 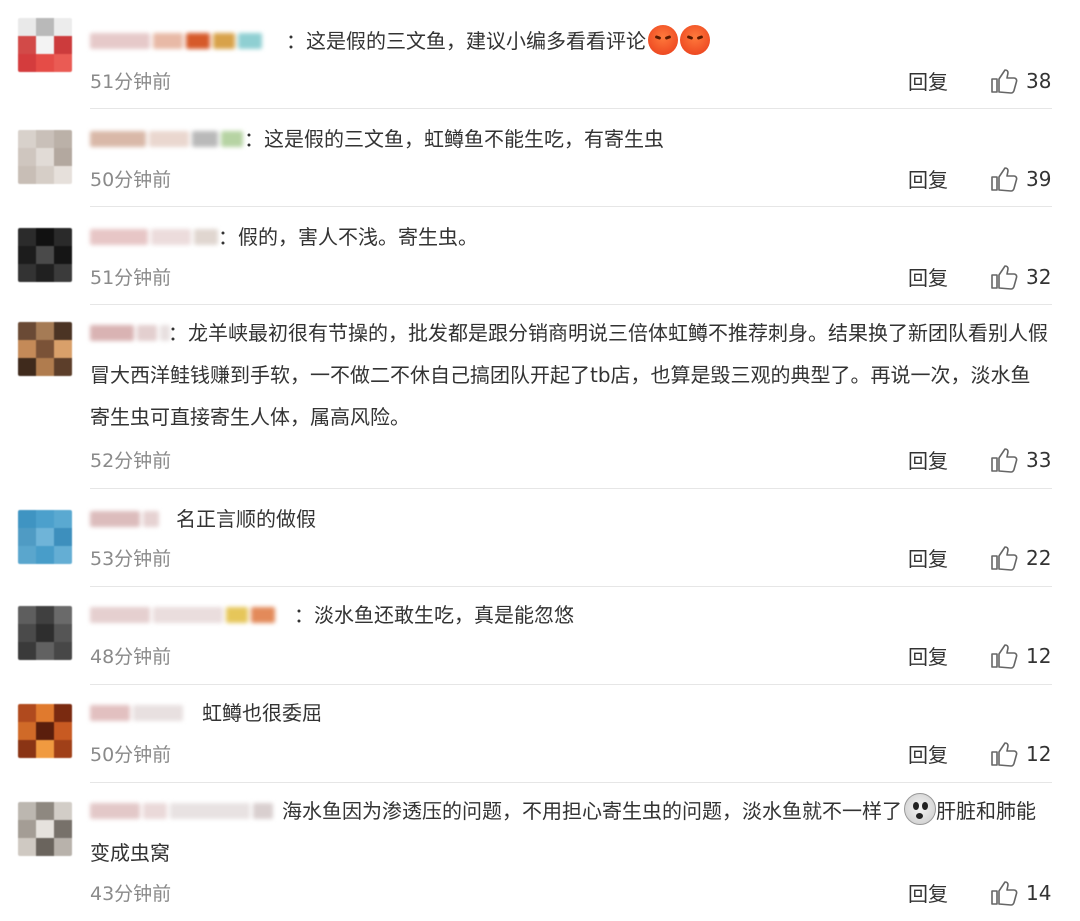 I want to click on like-count: 39, so click(x=1039, y=179).